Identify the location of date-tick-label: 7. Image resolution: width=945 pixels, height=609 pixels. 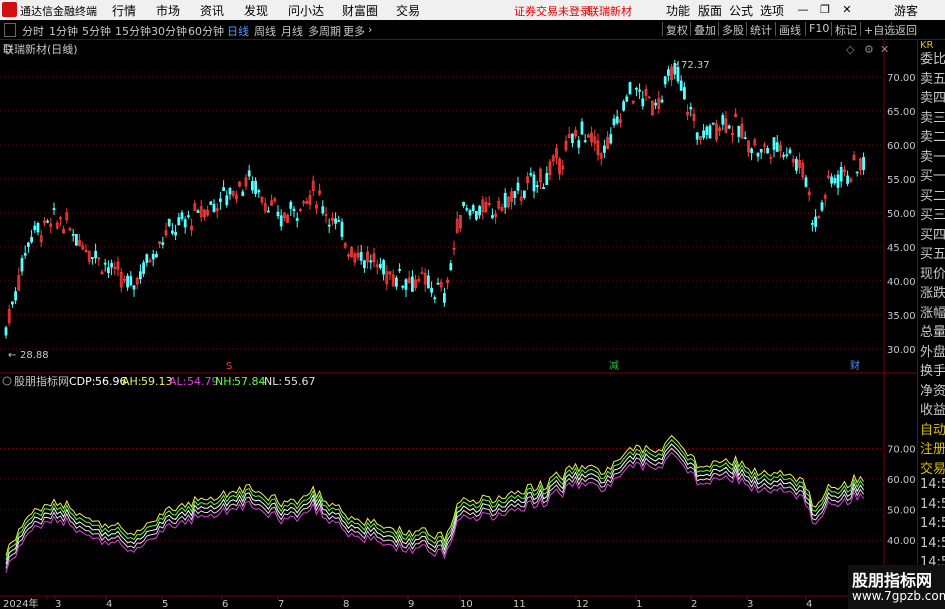
(281, 604).